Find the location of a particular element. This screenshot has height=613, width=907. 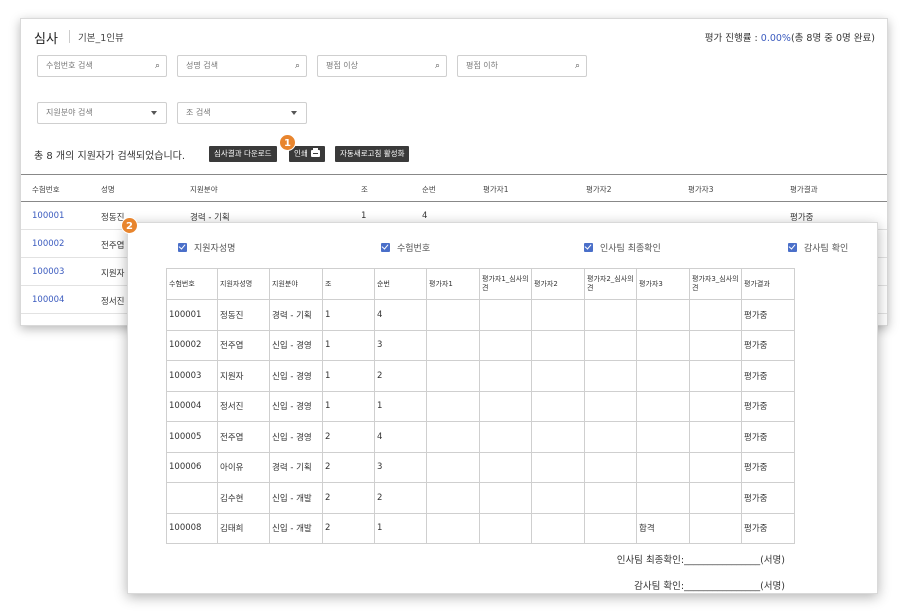

view-name: 기본_1인뷰 is located at coordinates (101, 38).